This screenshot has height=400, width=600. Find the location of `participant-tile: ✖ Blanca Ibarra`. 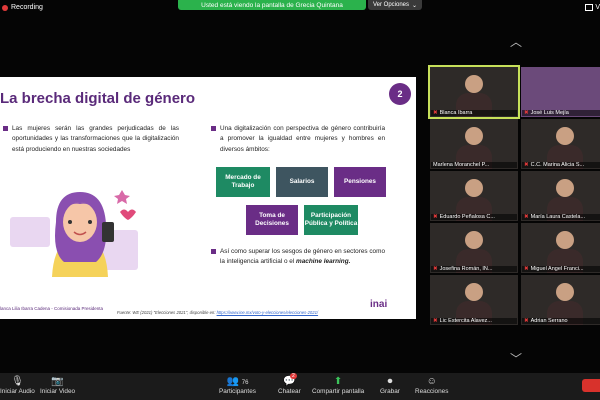

participant-tile: ✖ Blanca Ibarra is located at coordinates (474, 92).